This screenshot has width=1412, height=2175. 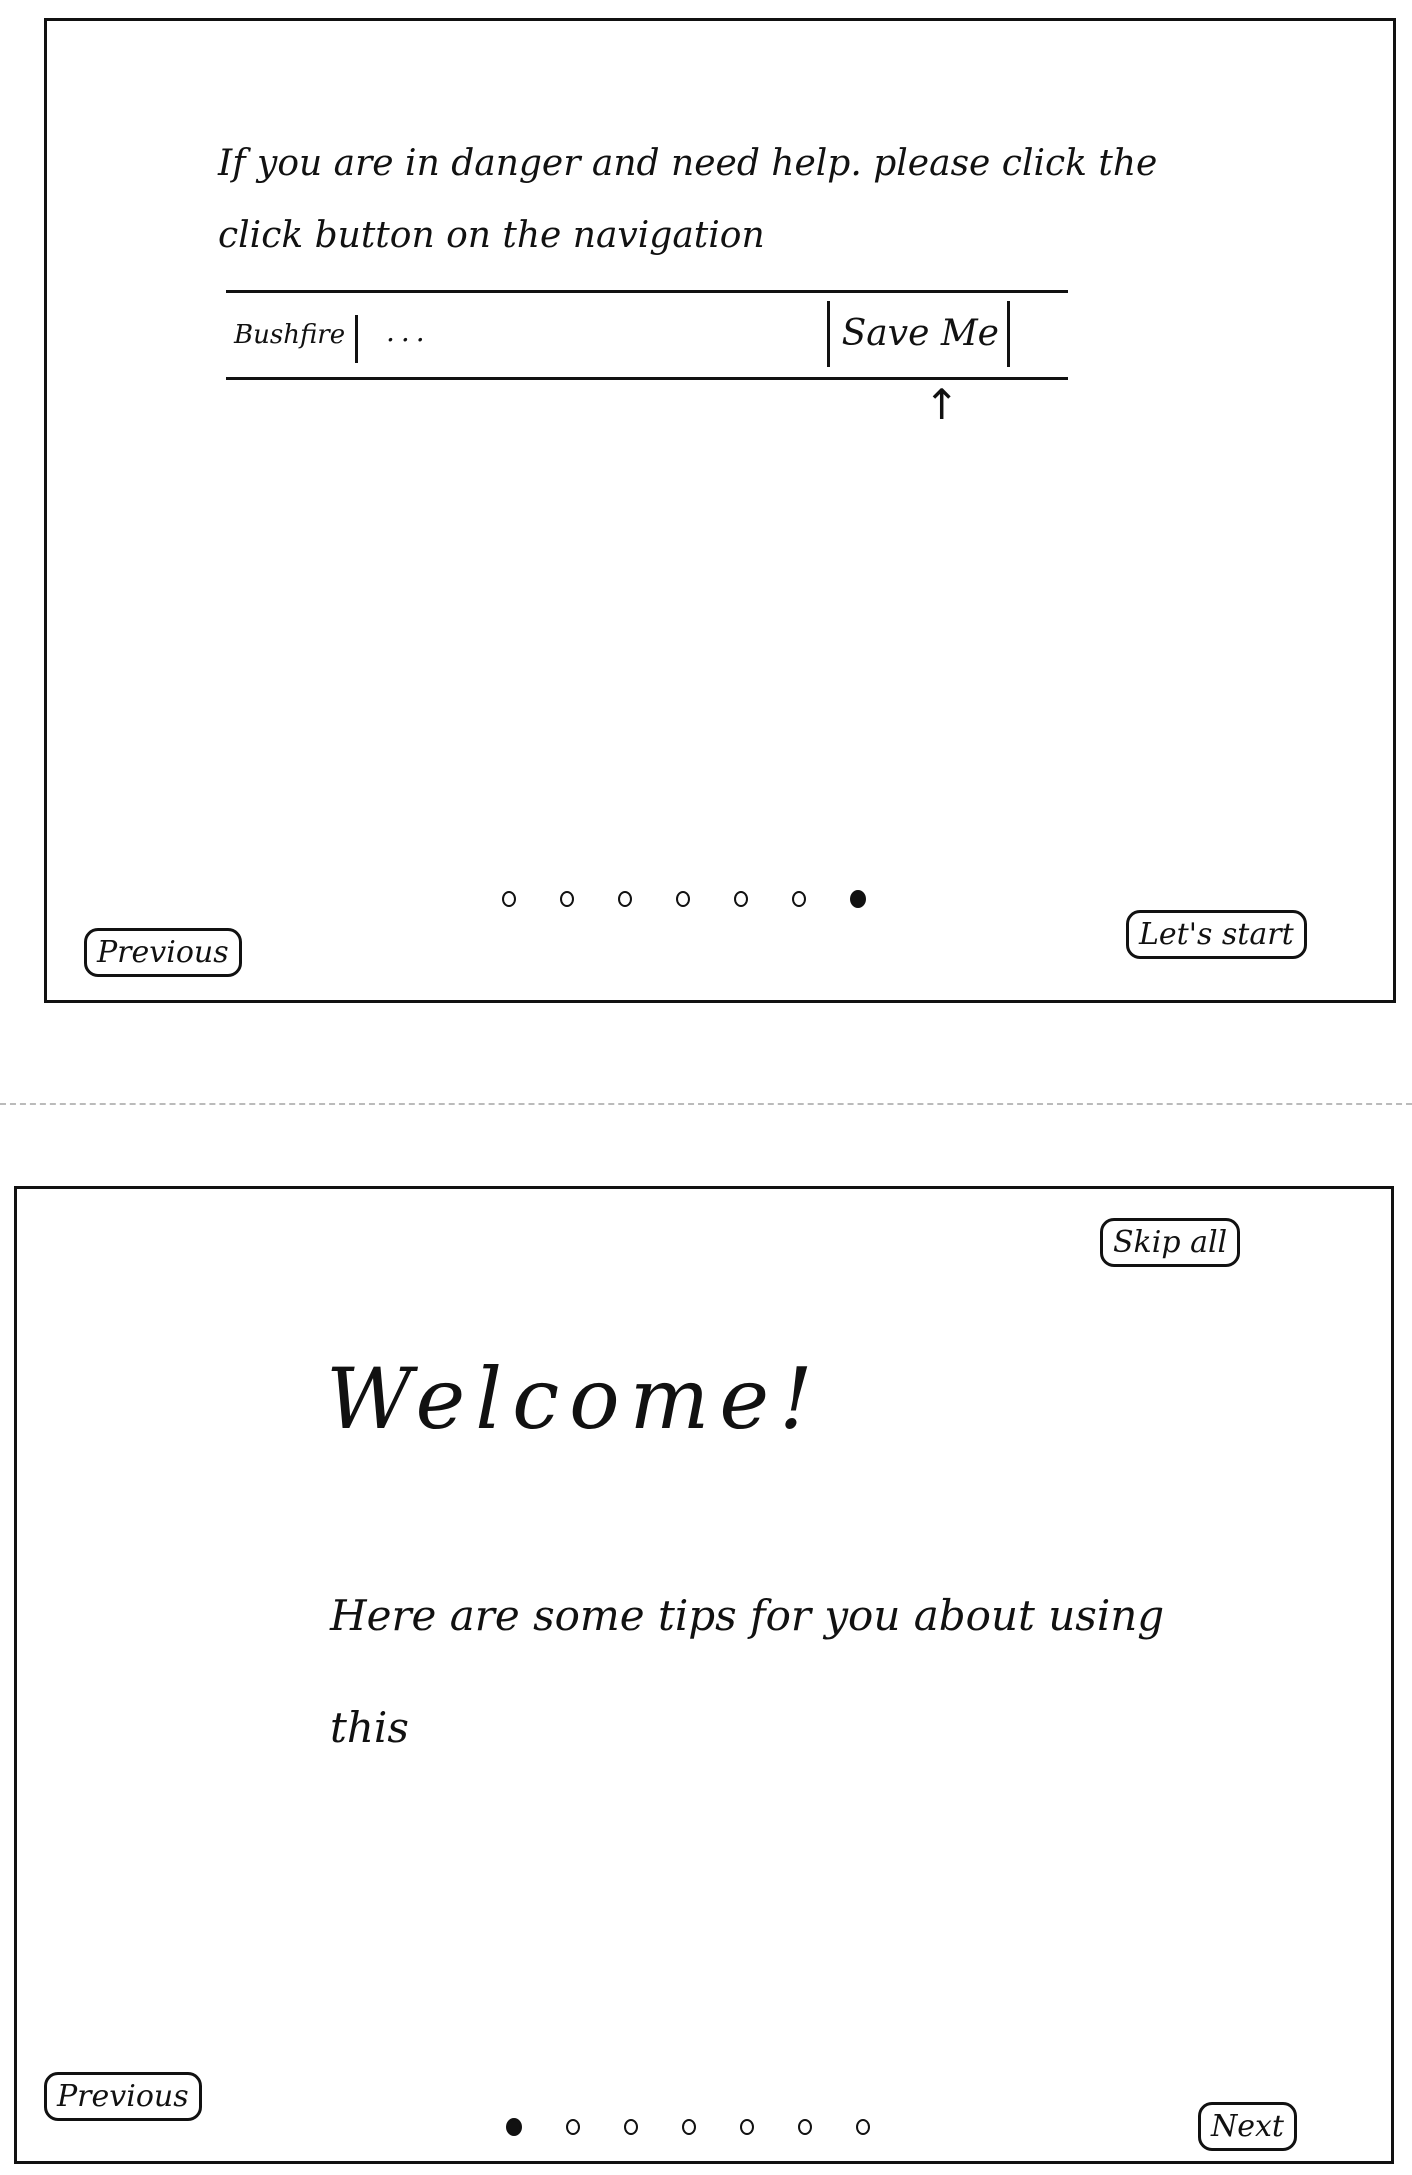 I want to click on page-fold-divider, so click(x=706, y=1104).